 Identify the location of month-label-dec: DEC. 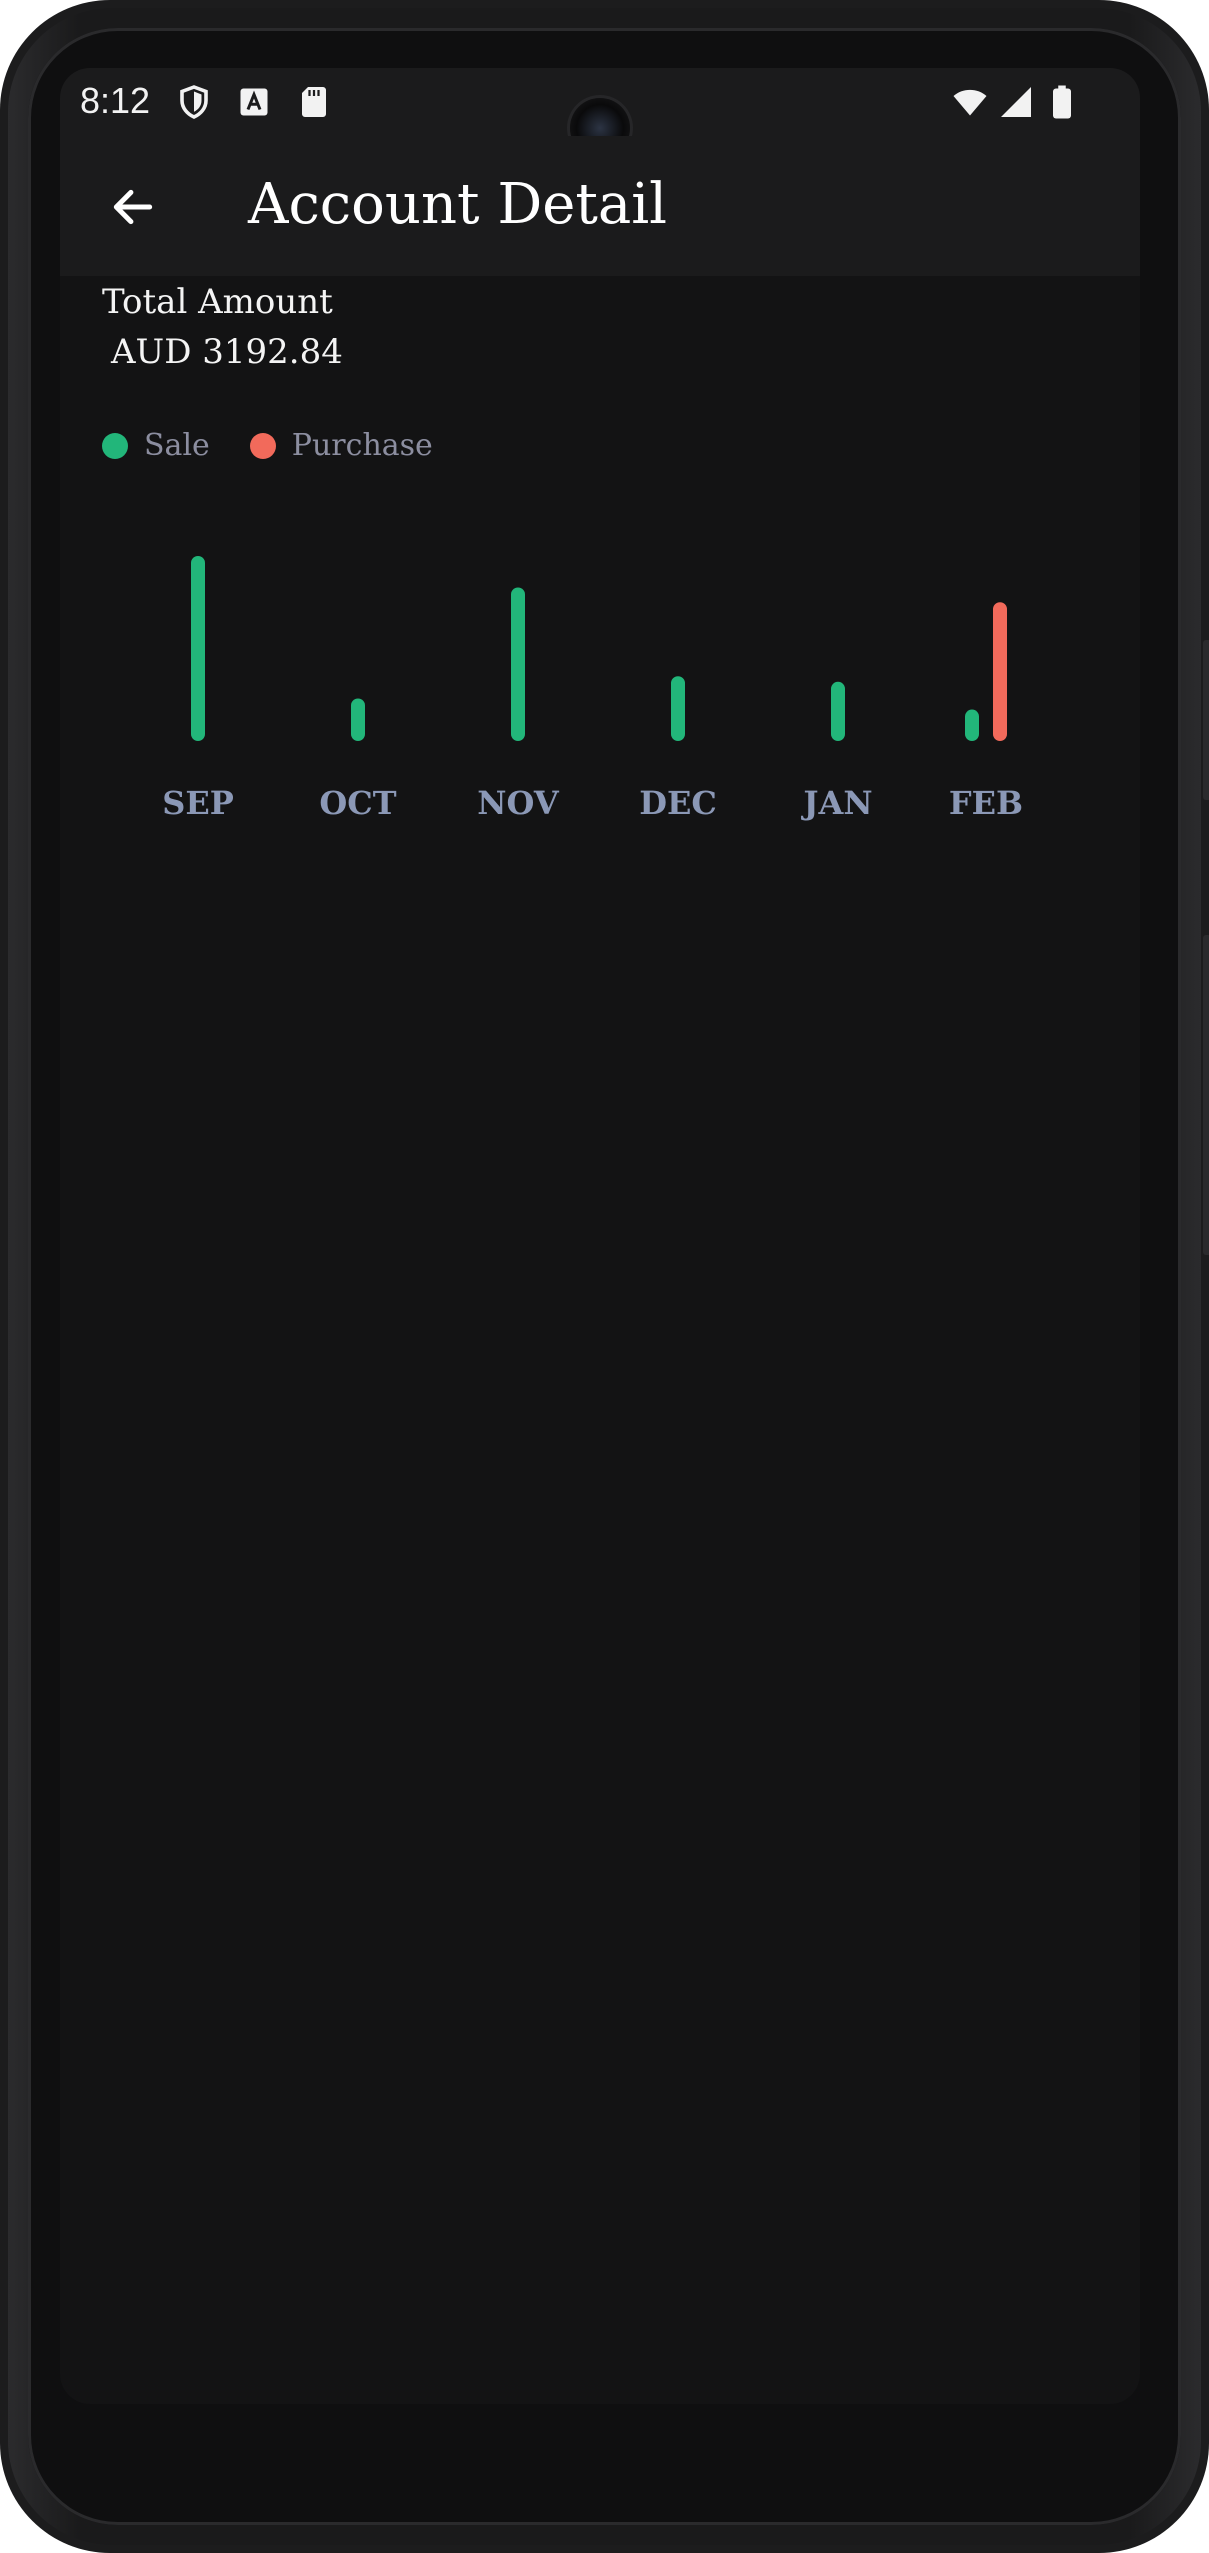
(678, 803).